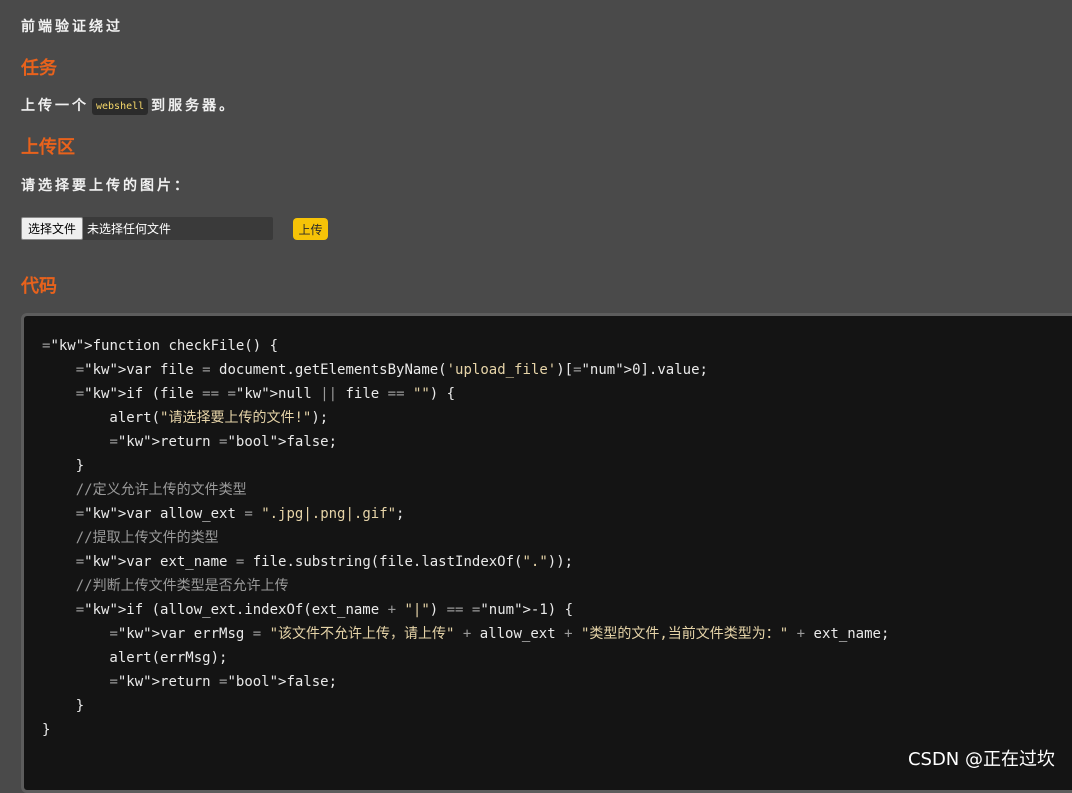  Describe the element at coordinates (194, 106) in the screenshot. I see `task-text-after: 到服务器。` at that location.